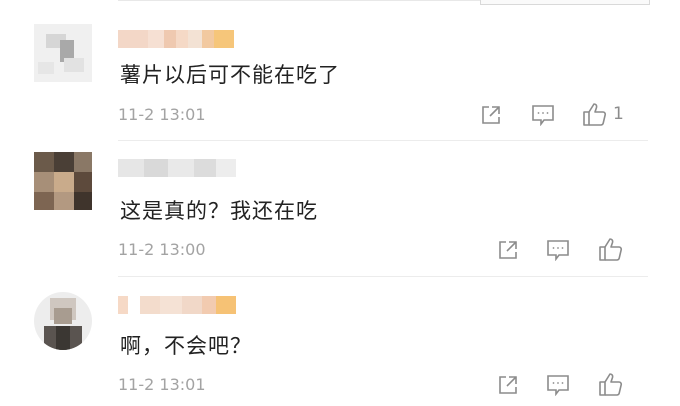  Describe the element at coordinates (186, 346) in the screenshot. I see `comment-text: 啊，不会吧？` at that location.